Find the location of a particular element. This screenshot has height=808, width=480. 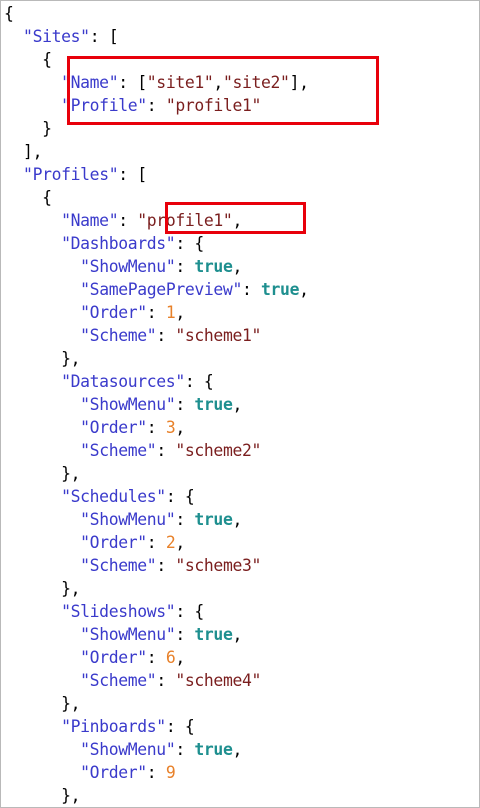

json-key: "Profiles" is located at coordinates (71, 174).